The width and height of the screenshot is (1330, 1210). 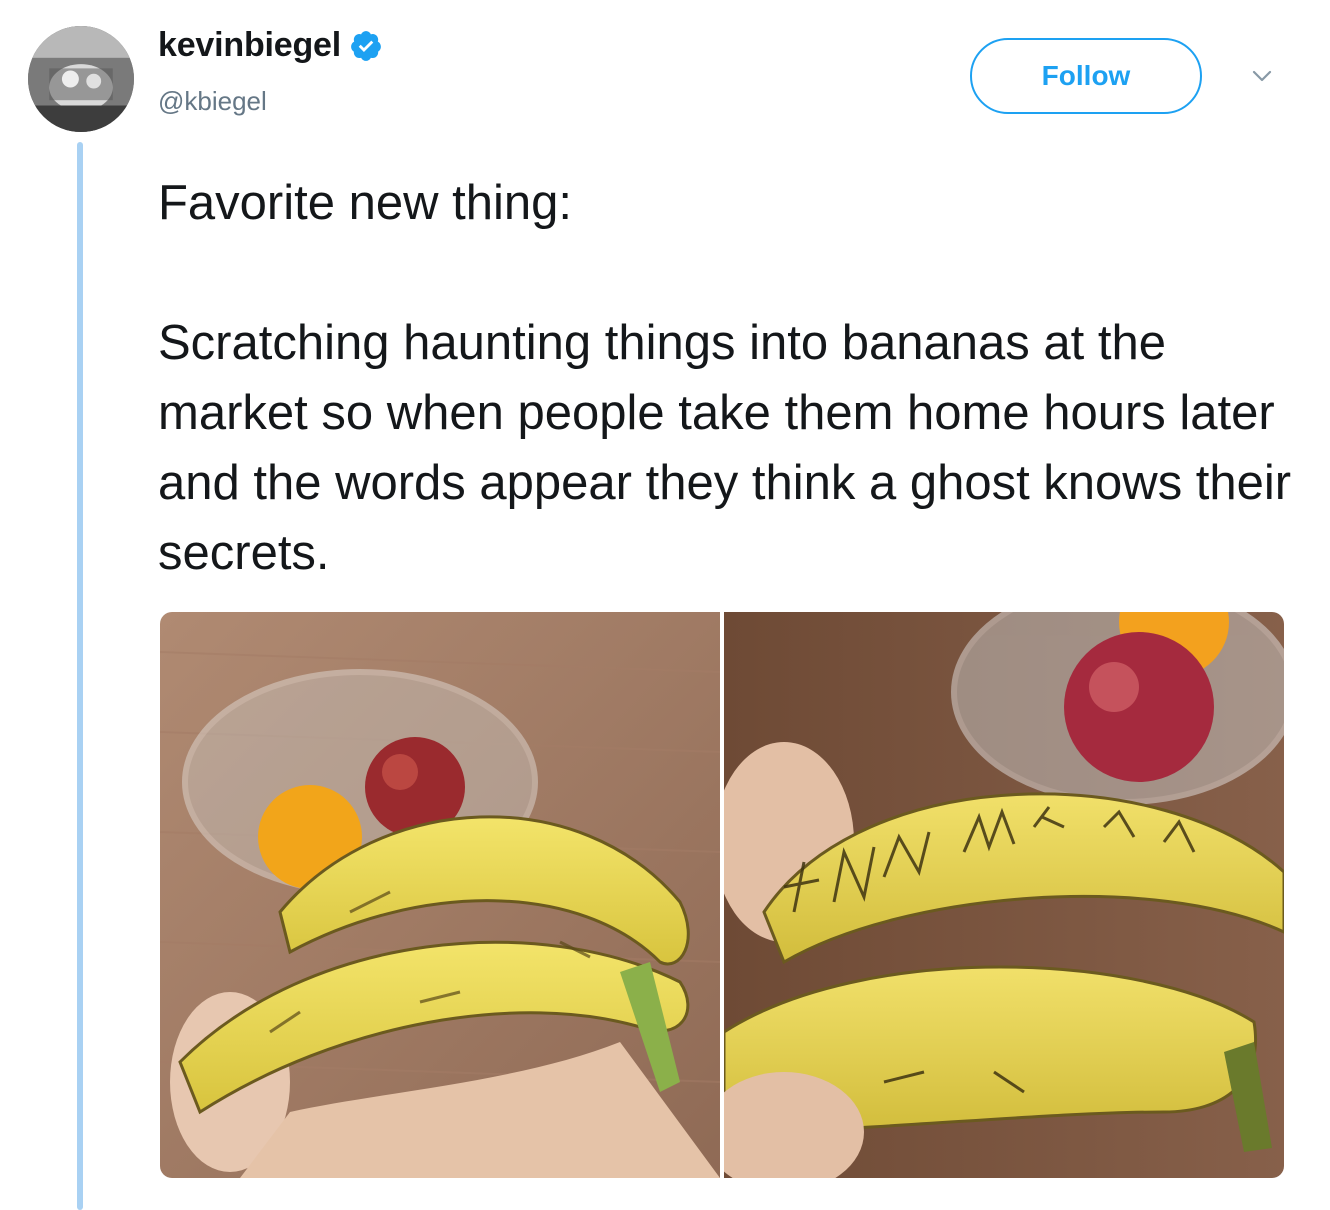 I want to click on author-avatar, so click(x=81, y=79).